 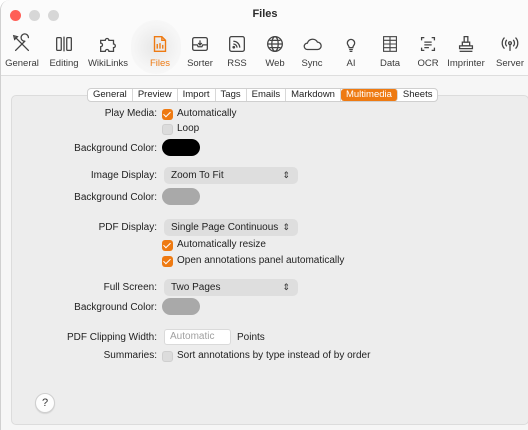 What do you see at coordinates (428, 44) in the screenshot?
I see `ocr-scan-icon` at bounding box center [428, 44].